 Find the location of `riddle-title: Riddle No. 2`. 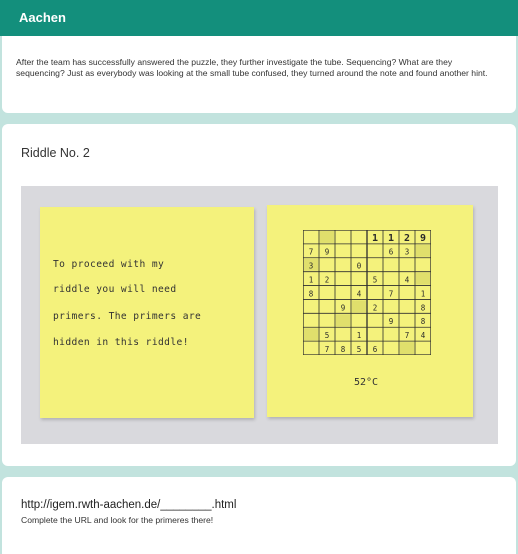

riddle-title: Riddle No. 2 is located at coordinates (55, 153).